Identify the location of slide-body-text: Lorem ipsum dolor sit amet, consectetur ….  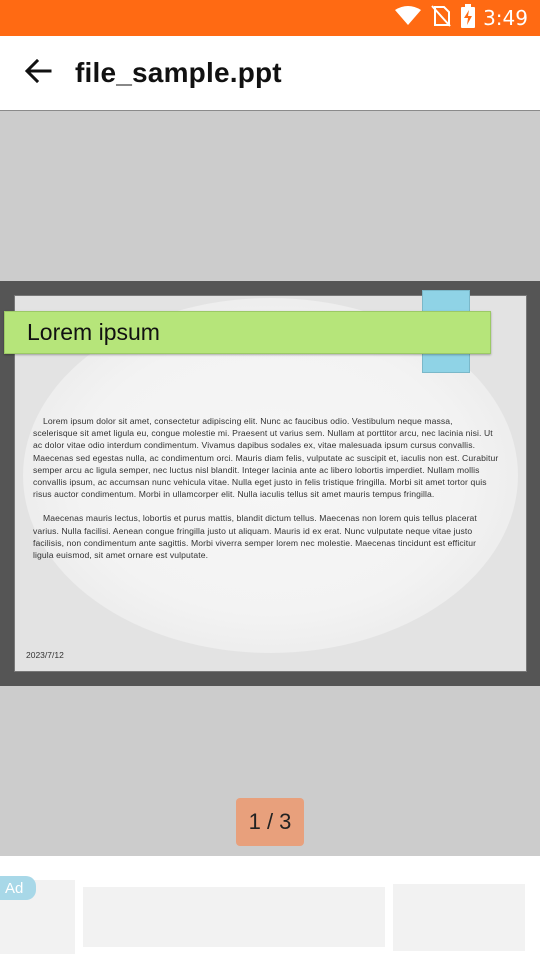
(266, 494).